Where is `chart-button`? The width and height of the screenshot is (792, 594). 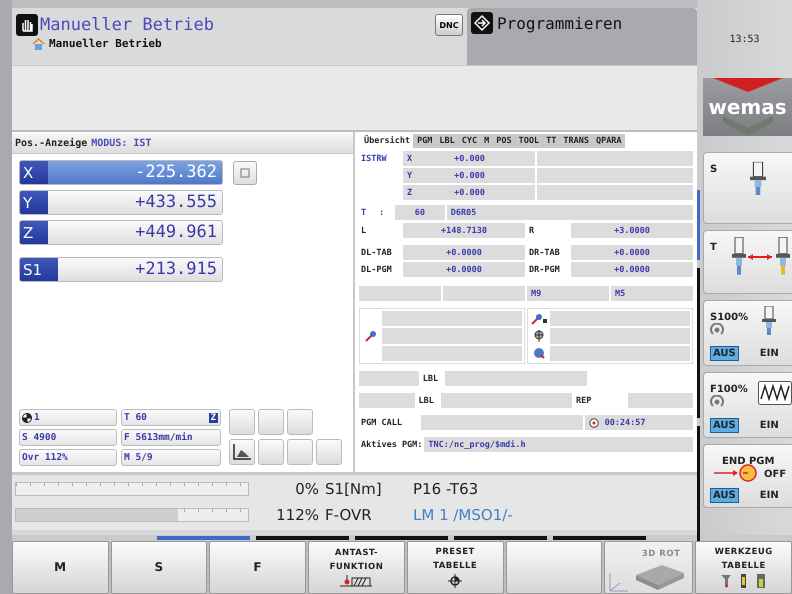
chart-button is located at coordinates (242, 452).